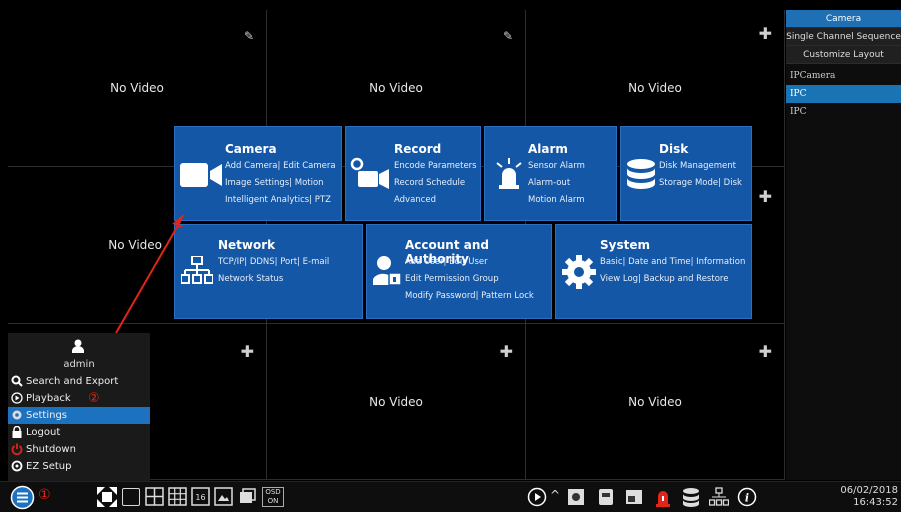  I want to click on menu-label: Settings, so click(47, 415).